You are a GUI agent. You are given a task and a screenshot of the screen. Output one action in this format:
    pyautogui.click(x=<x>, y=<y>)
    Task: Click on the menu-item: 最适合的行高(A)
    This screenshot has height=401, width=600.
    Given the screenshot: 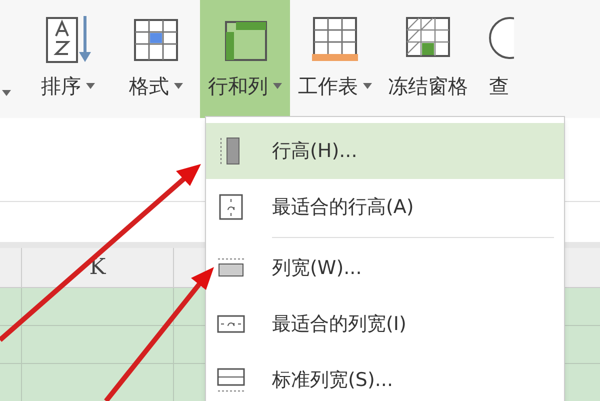 What is the action you would take?
    pyautogui.click(x=385, y=207)
    